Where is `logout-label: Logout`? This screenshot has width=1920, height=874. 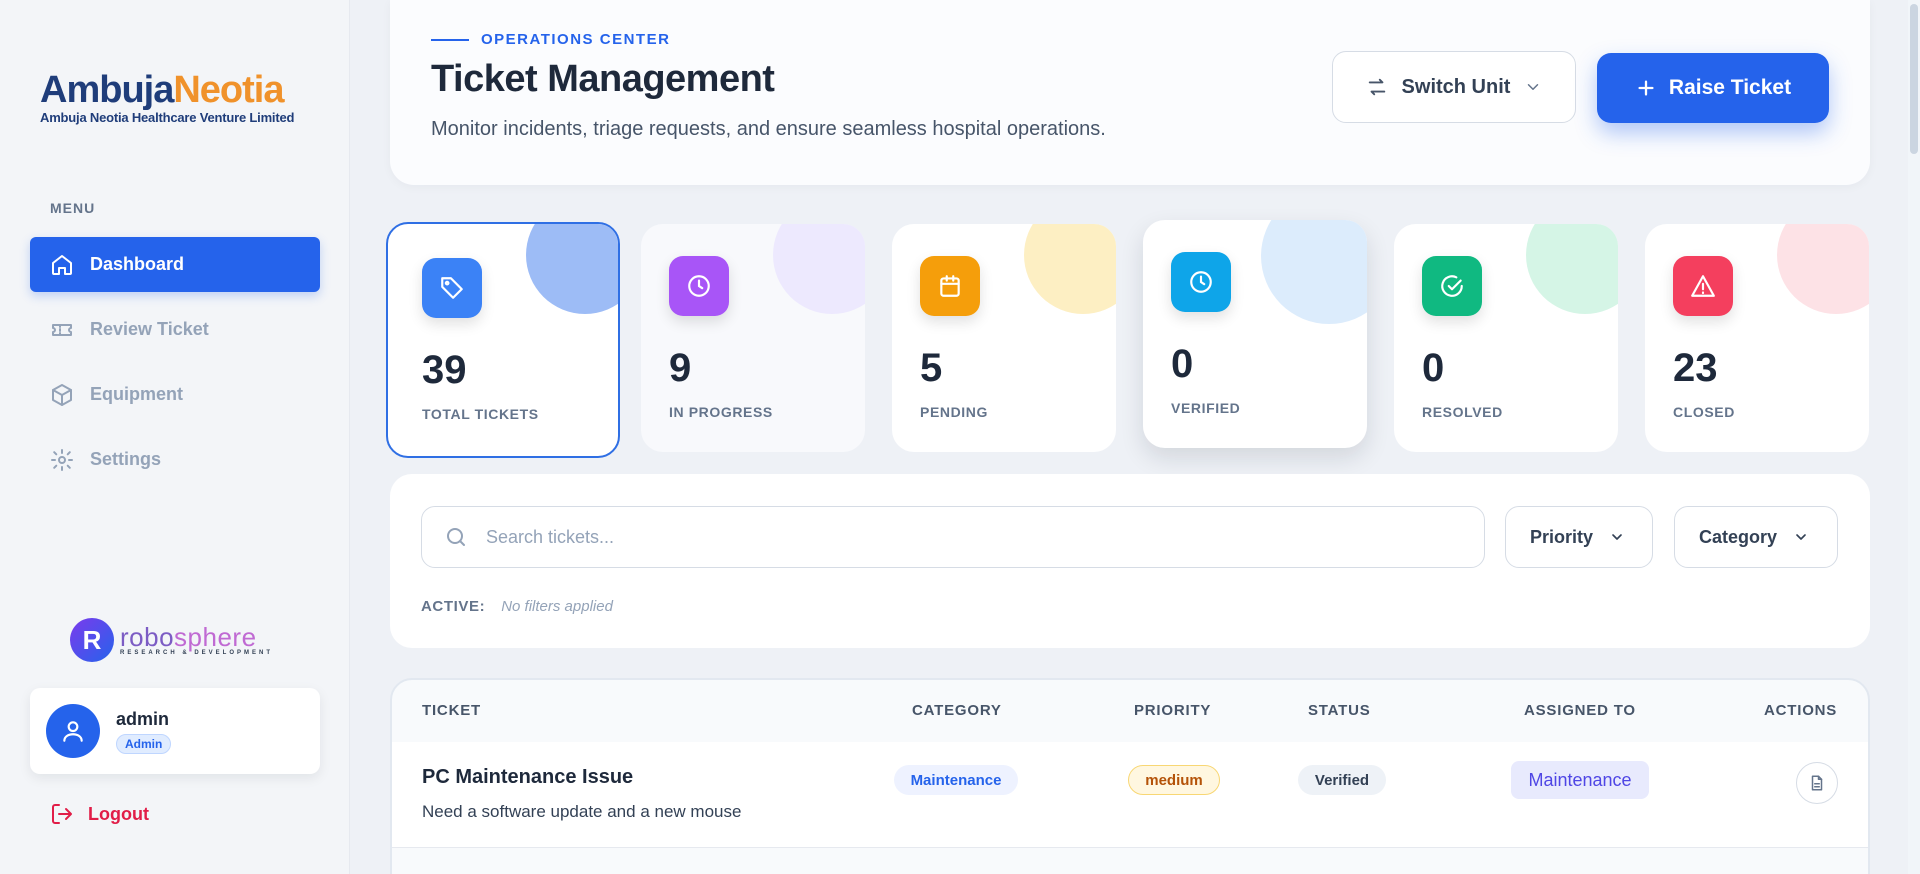
logout-label: Logout is located at coordinates (118, 813).